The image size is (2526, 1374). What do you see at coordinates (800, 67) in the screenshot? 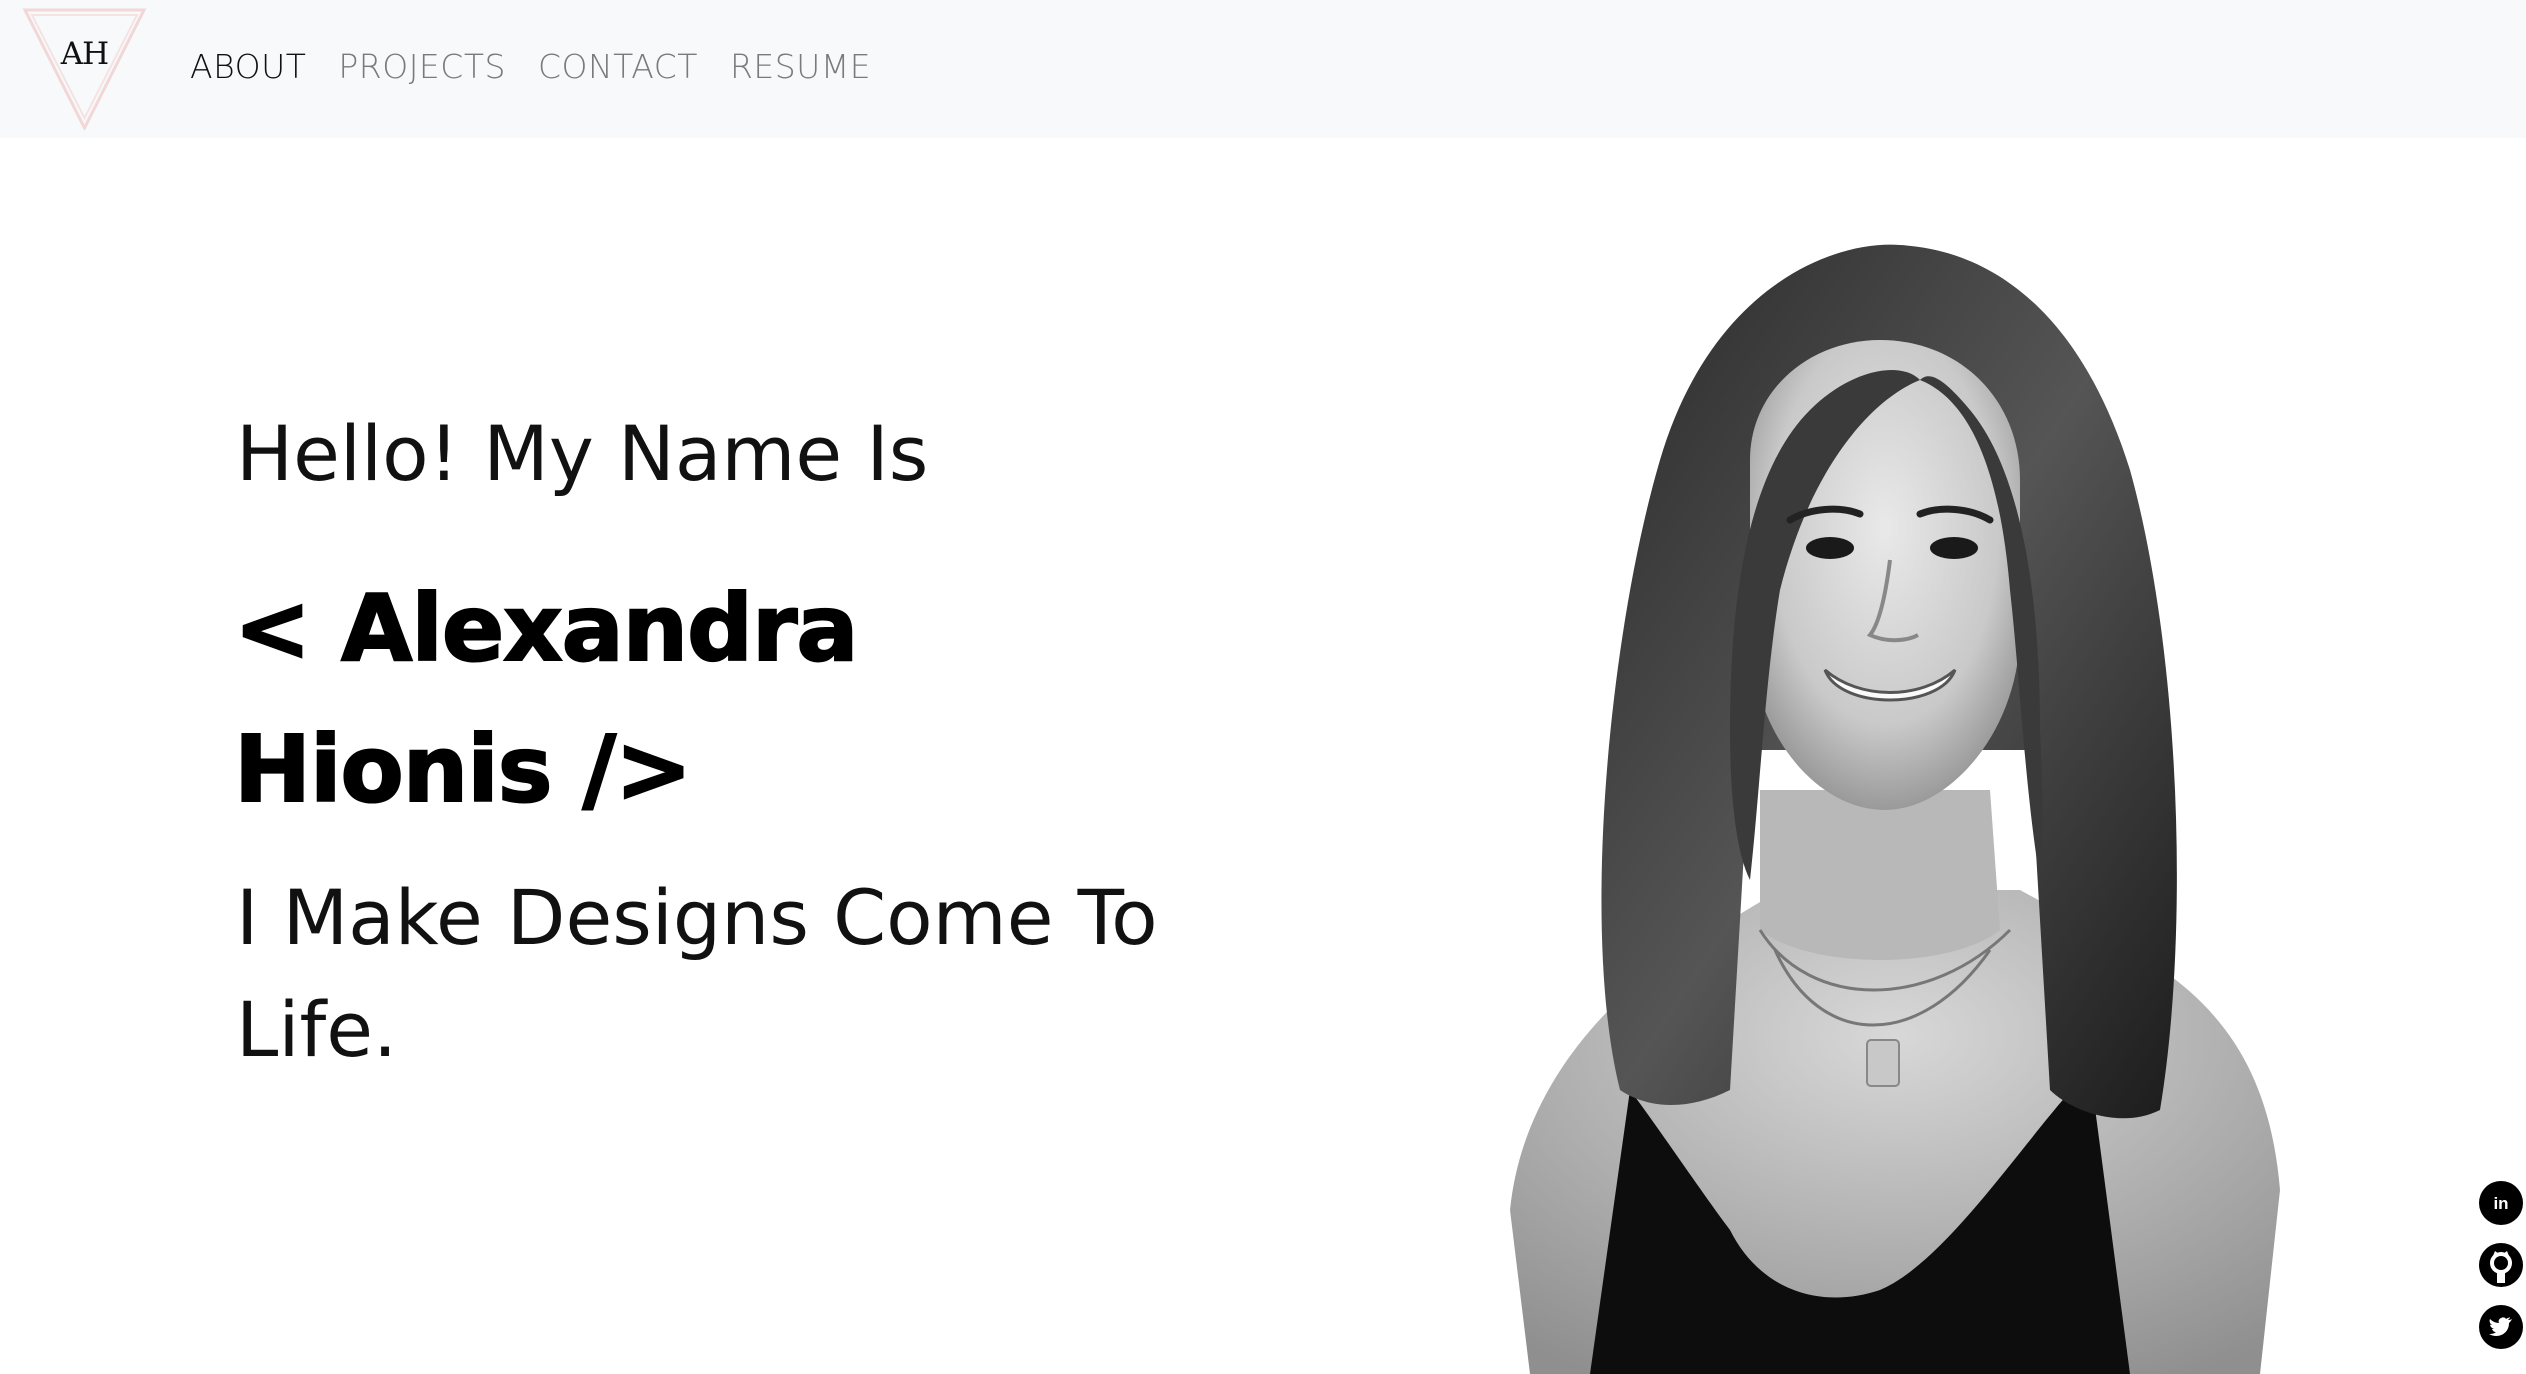
I see `nav-item-resume: RESUME` at bounding box center [800, 67].